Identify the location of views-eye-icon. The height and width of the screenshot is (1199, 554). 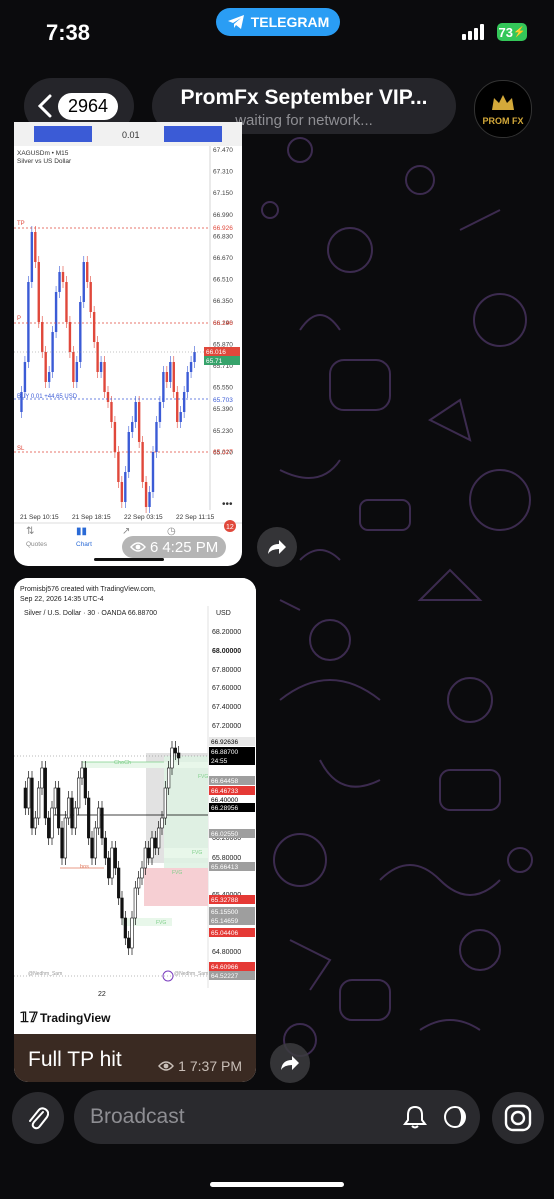
(166, 1066).